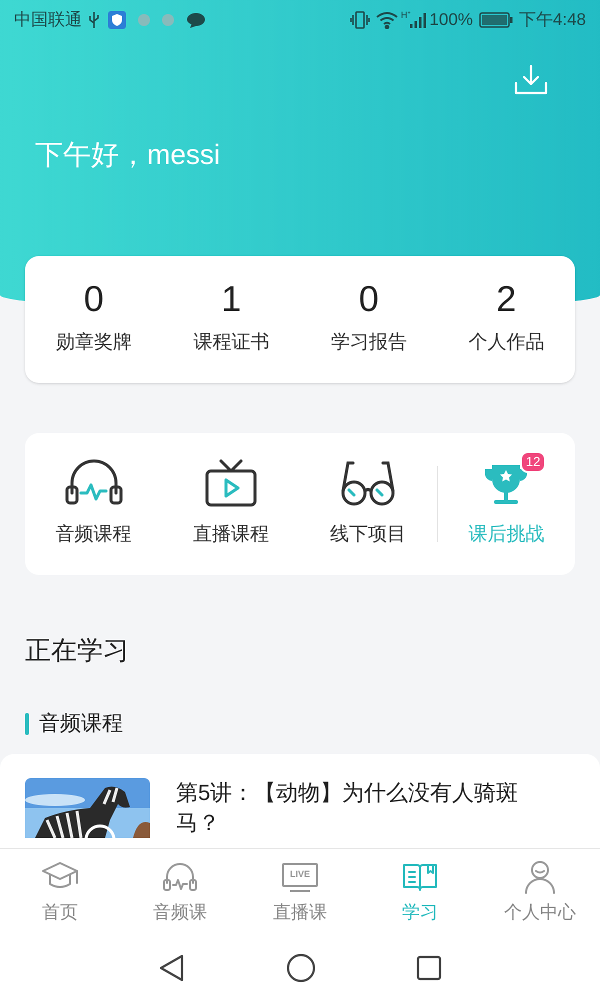 This screenshot has height=1000, width=600. I want to click on stat-item: 0 勋章奖牌, so click(93, 319).